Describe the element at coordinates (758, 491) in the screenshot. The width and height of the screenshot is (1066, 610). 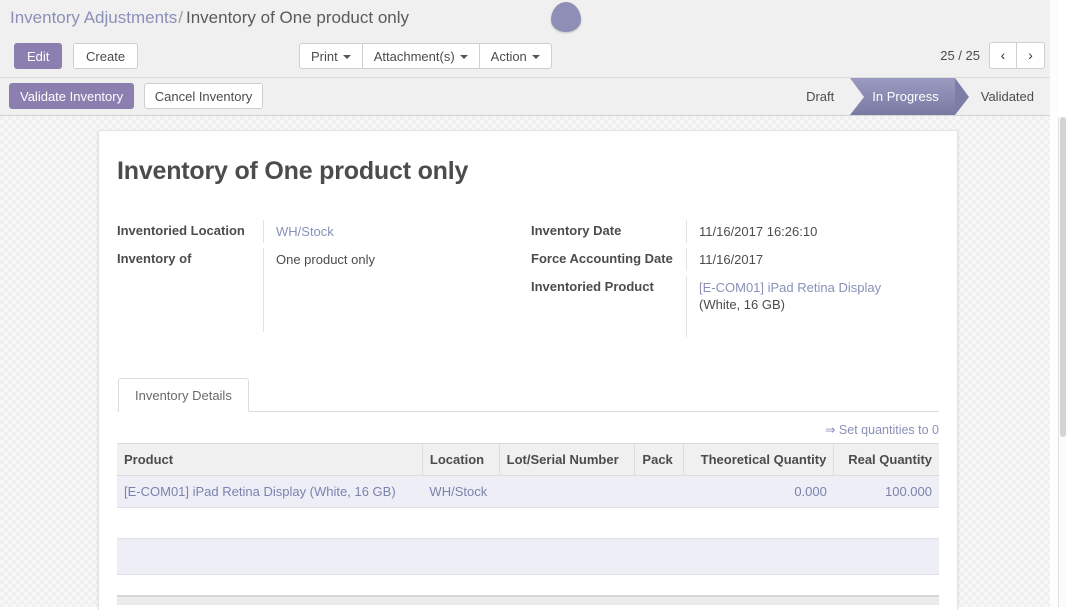
I see `cell-theoretical-quantity: 0.000` at that location.